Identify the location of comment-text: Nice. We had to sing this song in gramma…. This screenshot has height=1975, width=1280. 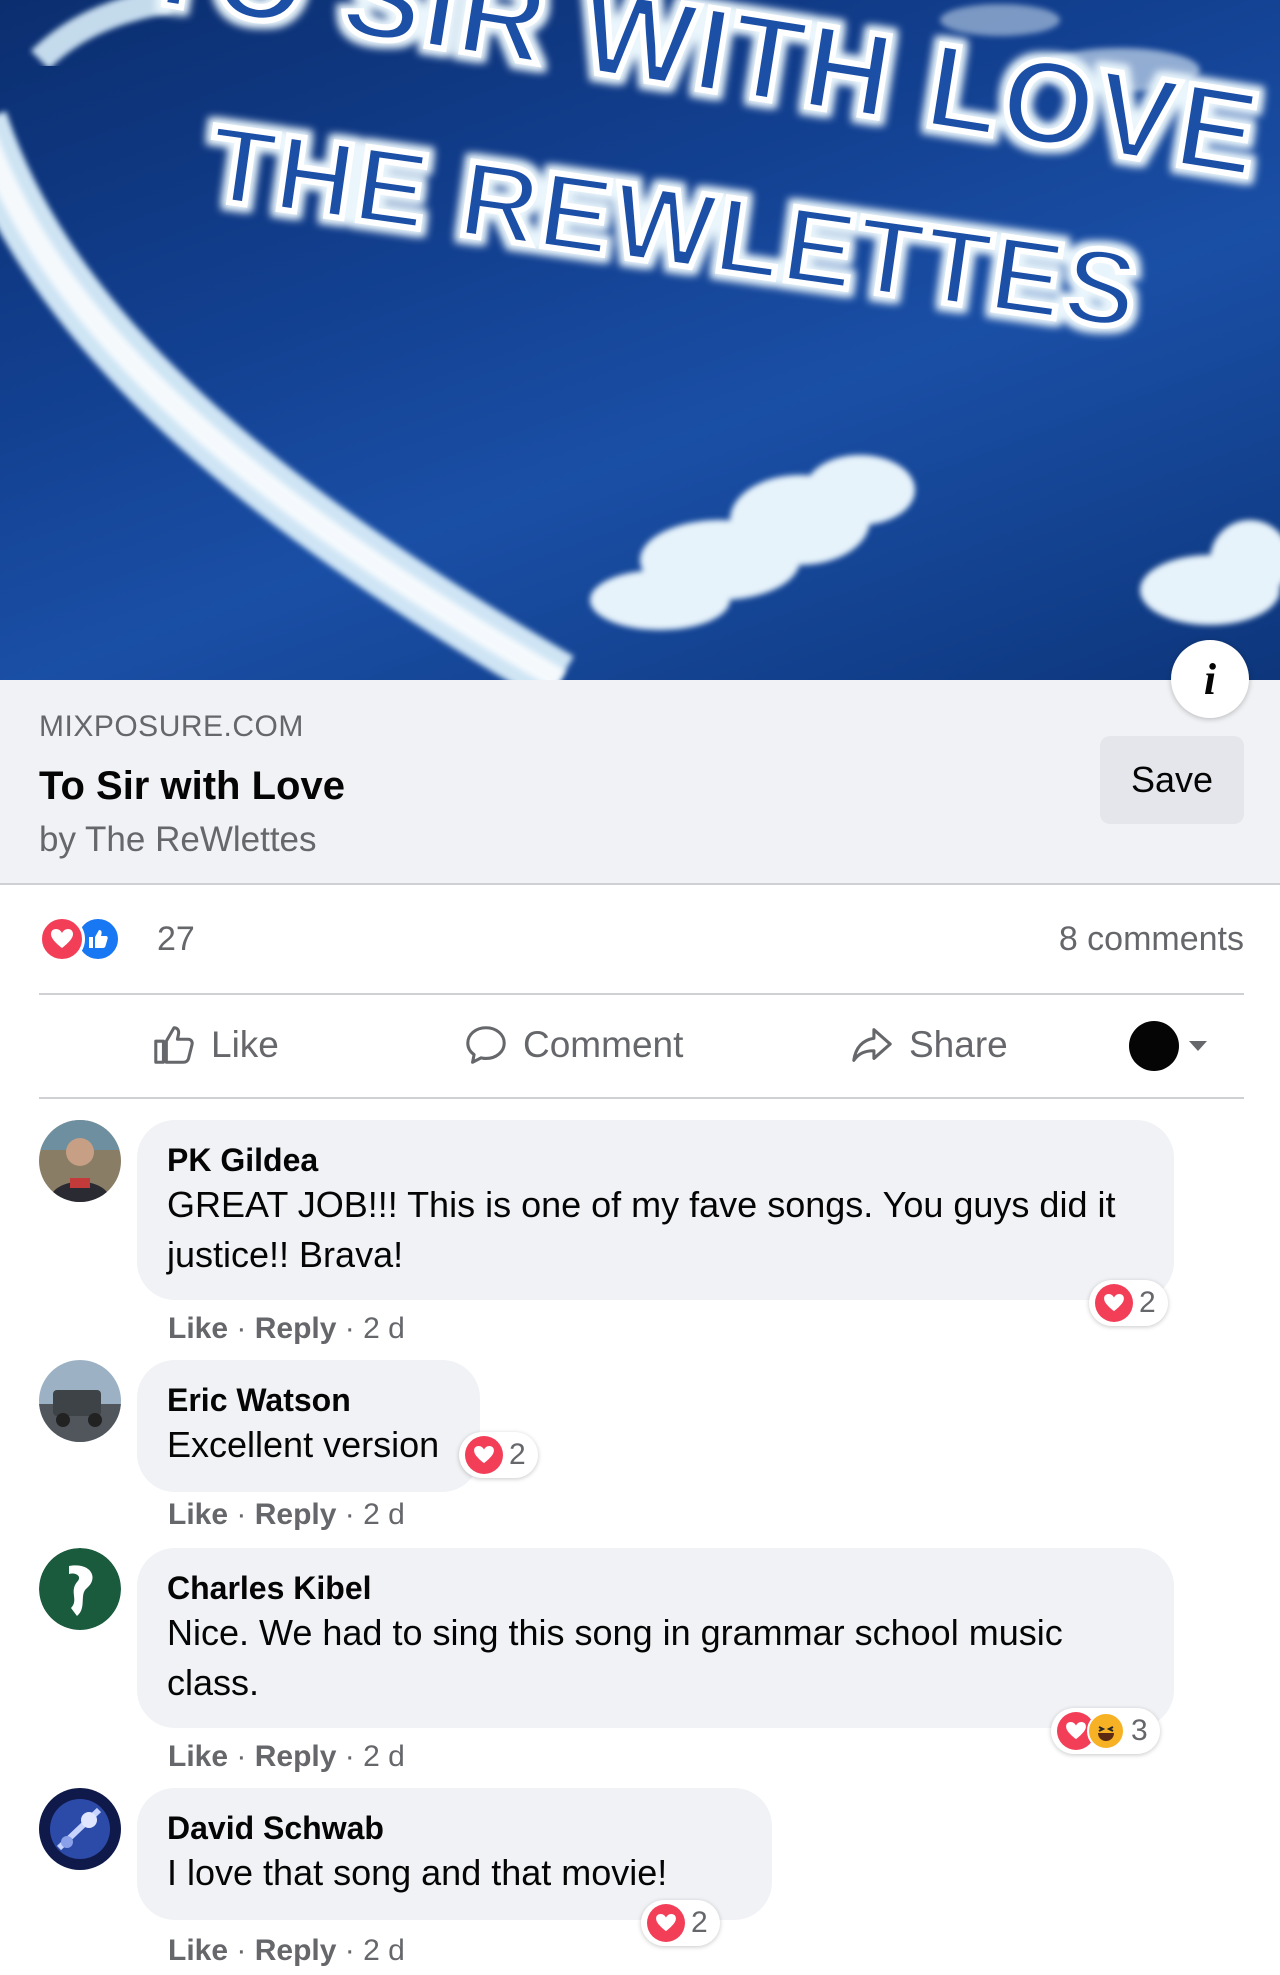
(615, 1657).